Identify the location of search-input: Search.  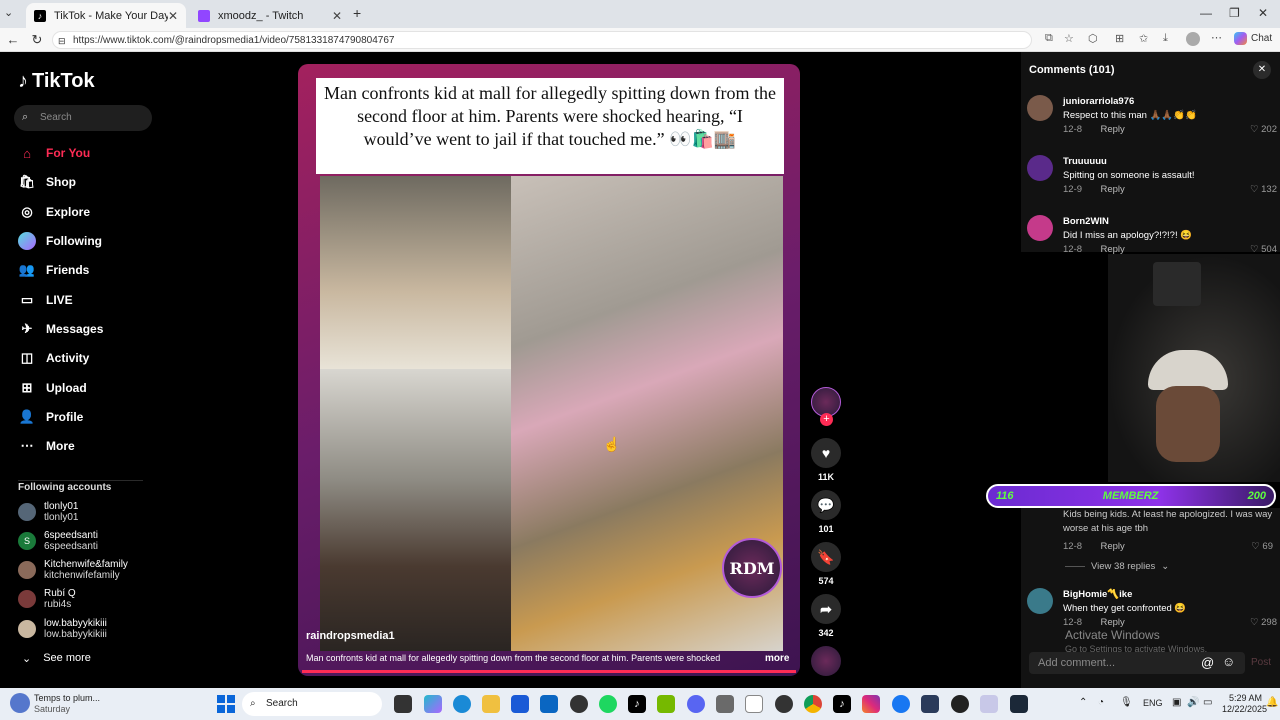
(83, 118).